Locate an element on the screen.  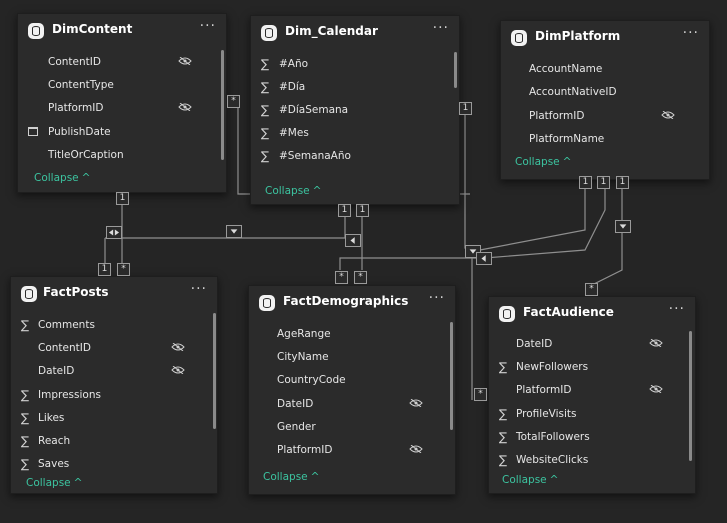
field-name: Comments is located at coordinates (66, 325).